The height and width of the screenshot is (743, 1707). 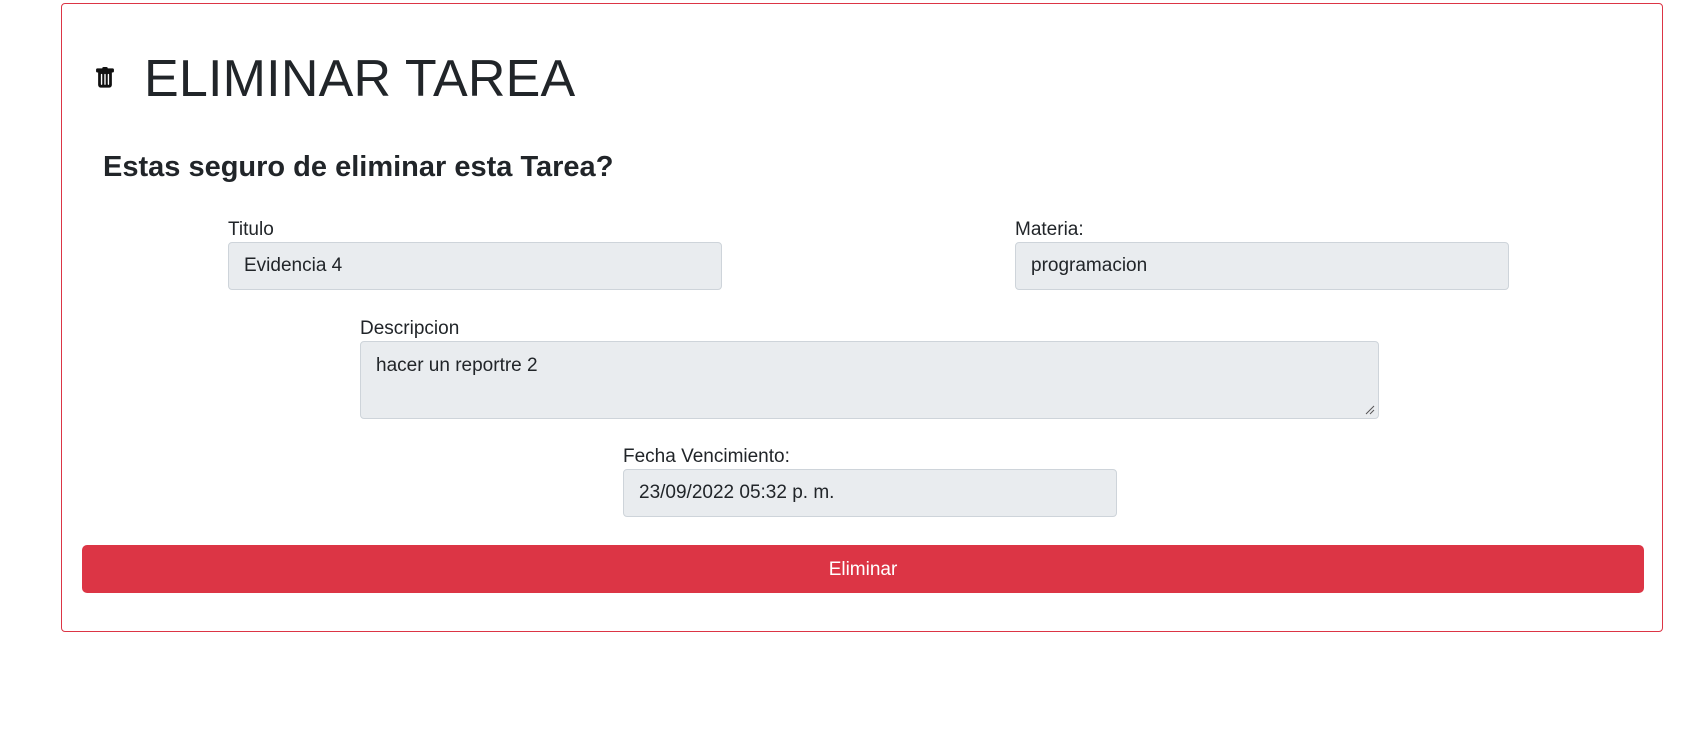 I want to click on header, so click(x=105, y=78).